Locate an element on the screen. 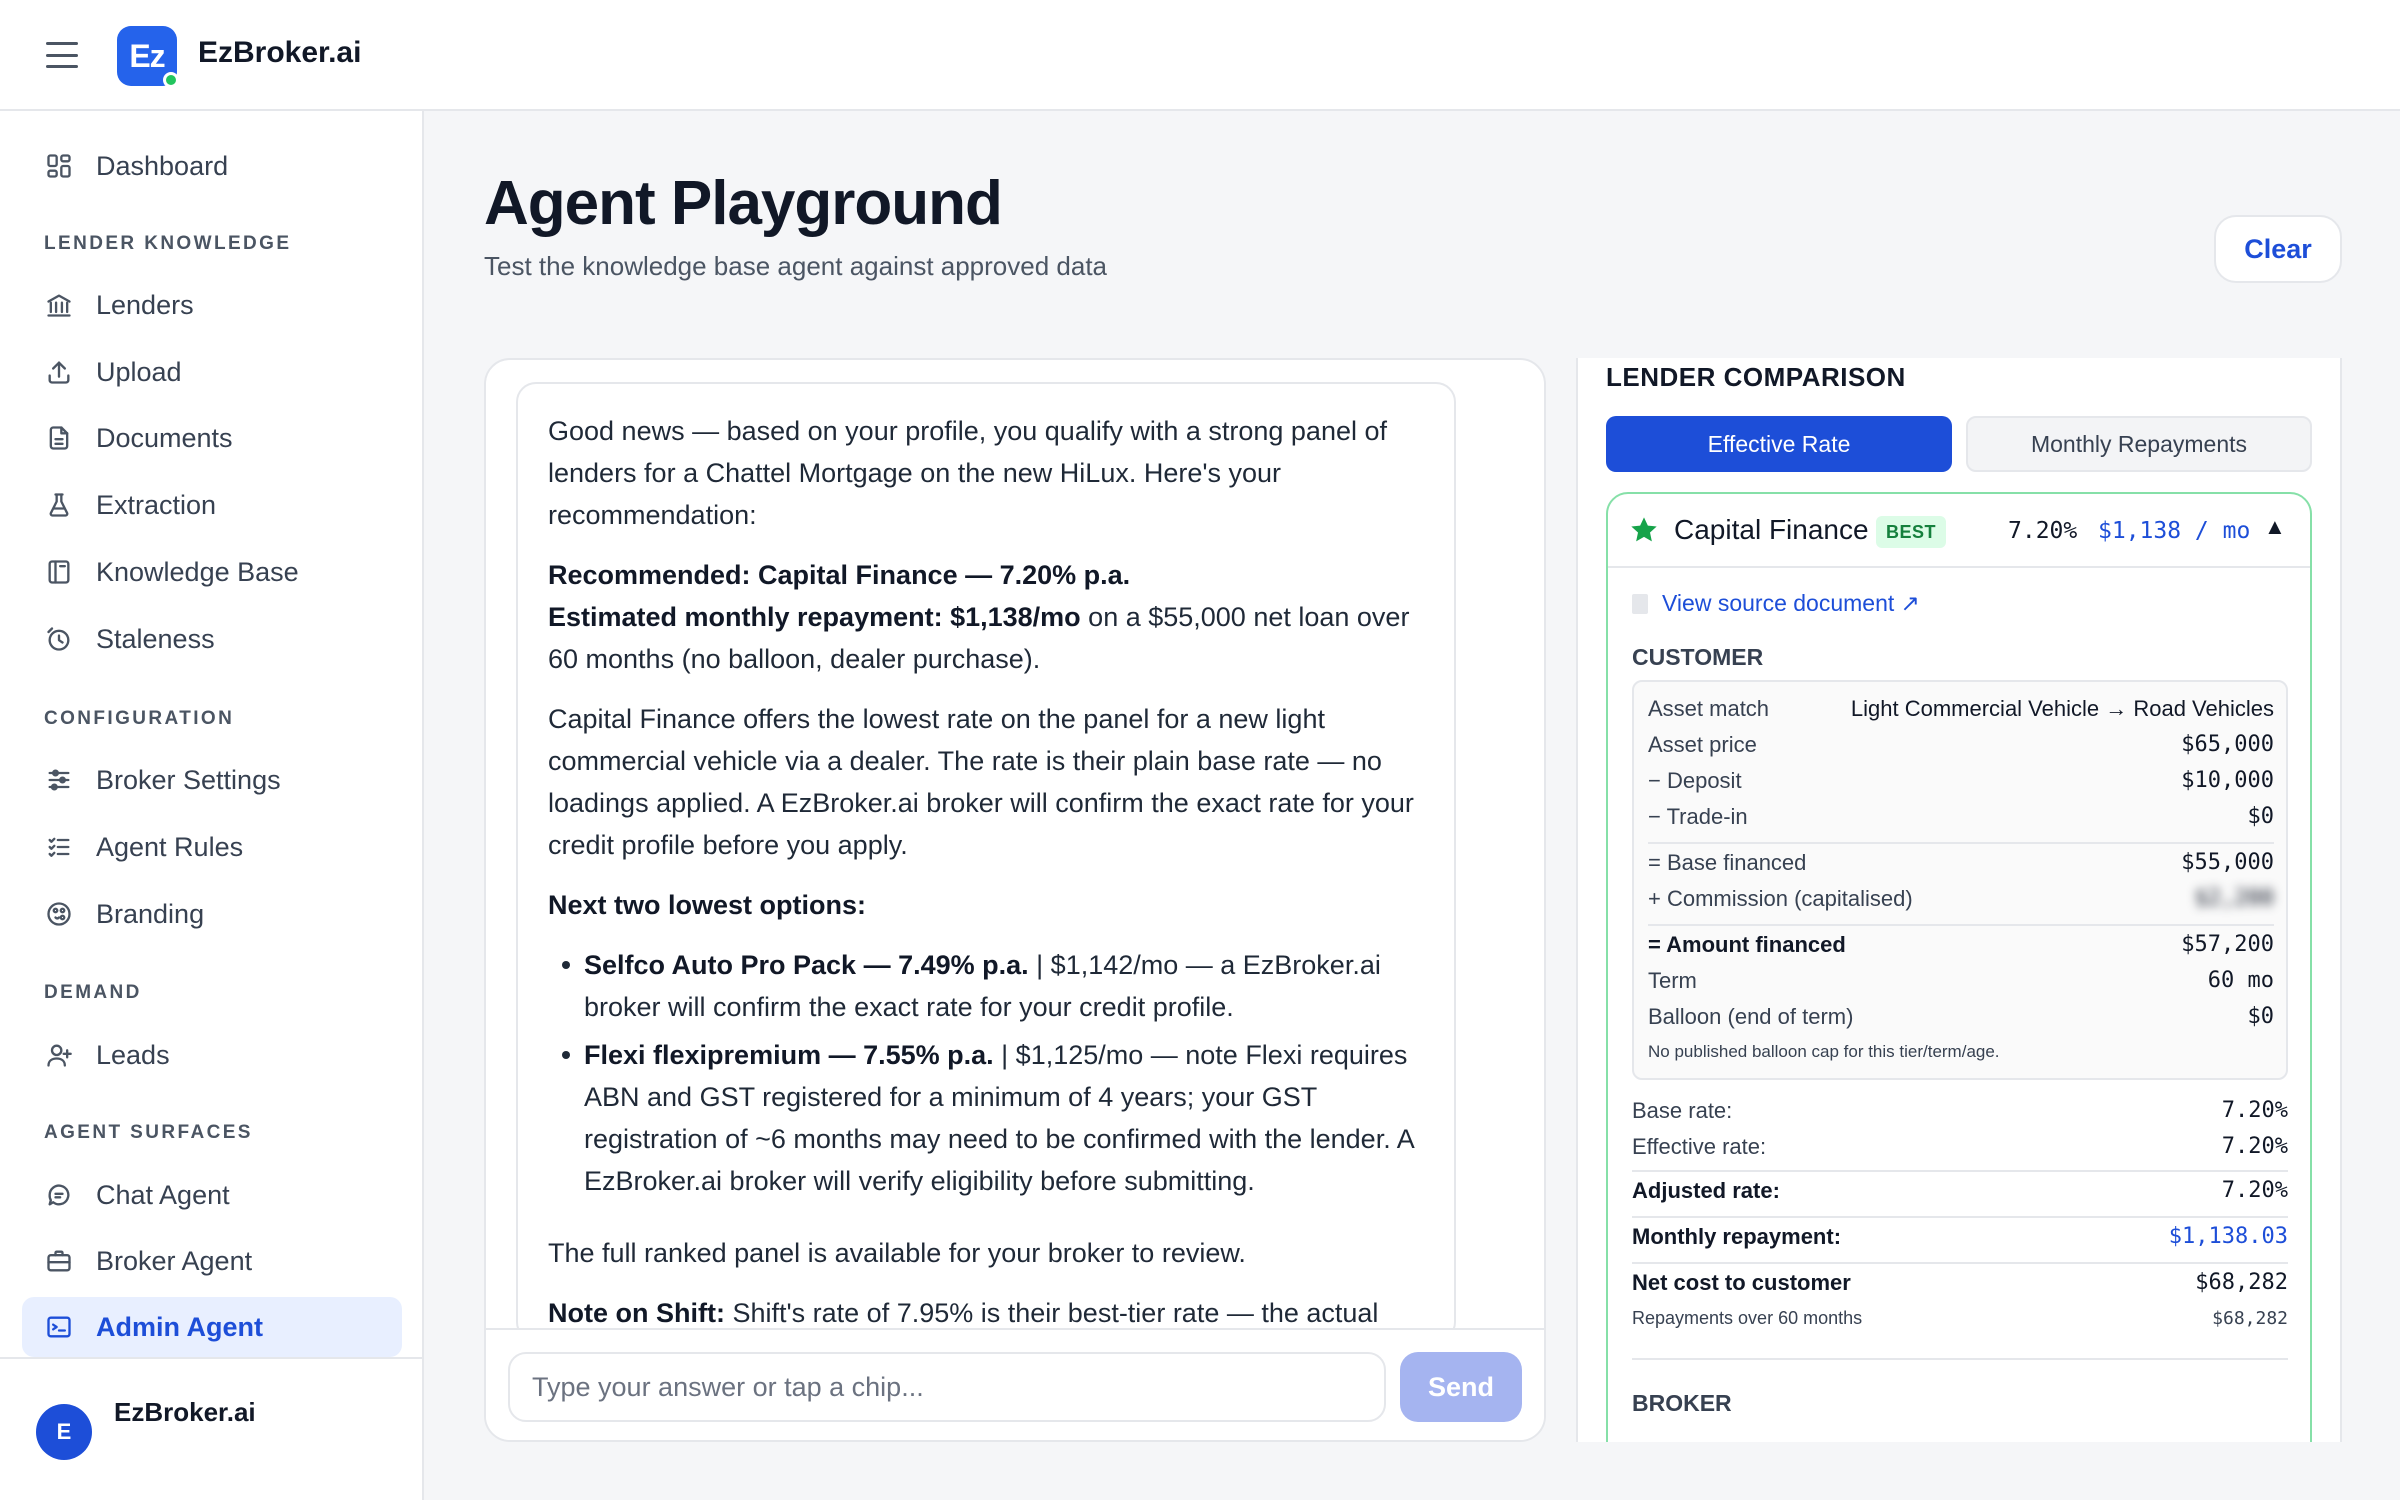  sidebar-item-label: Admin Agent is located at coordinates (179, 1326).